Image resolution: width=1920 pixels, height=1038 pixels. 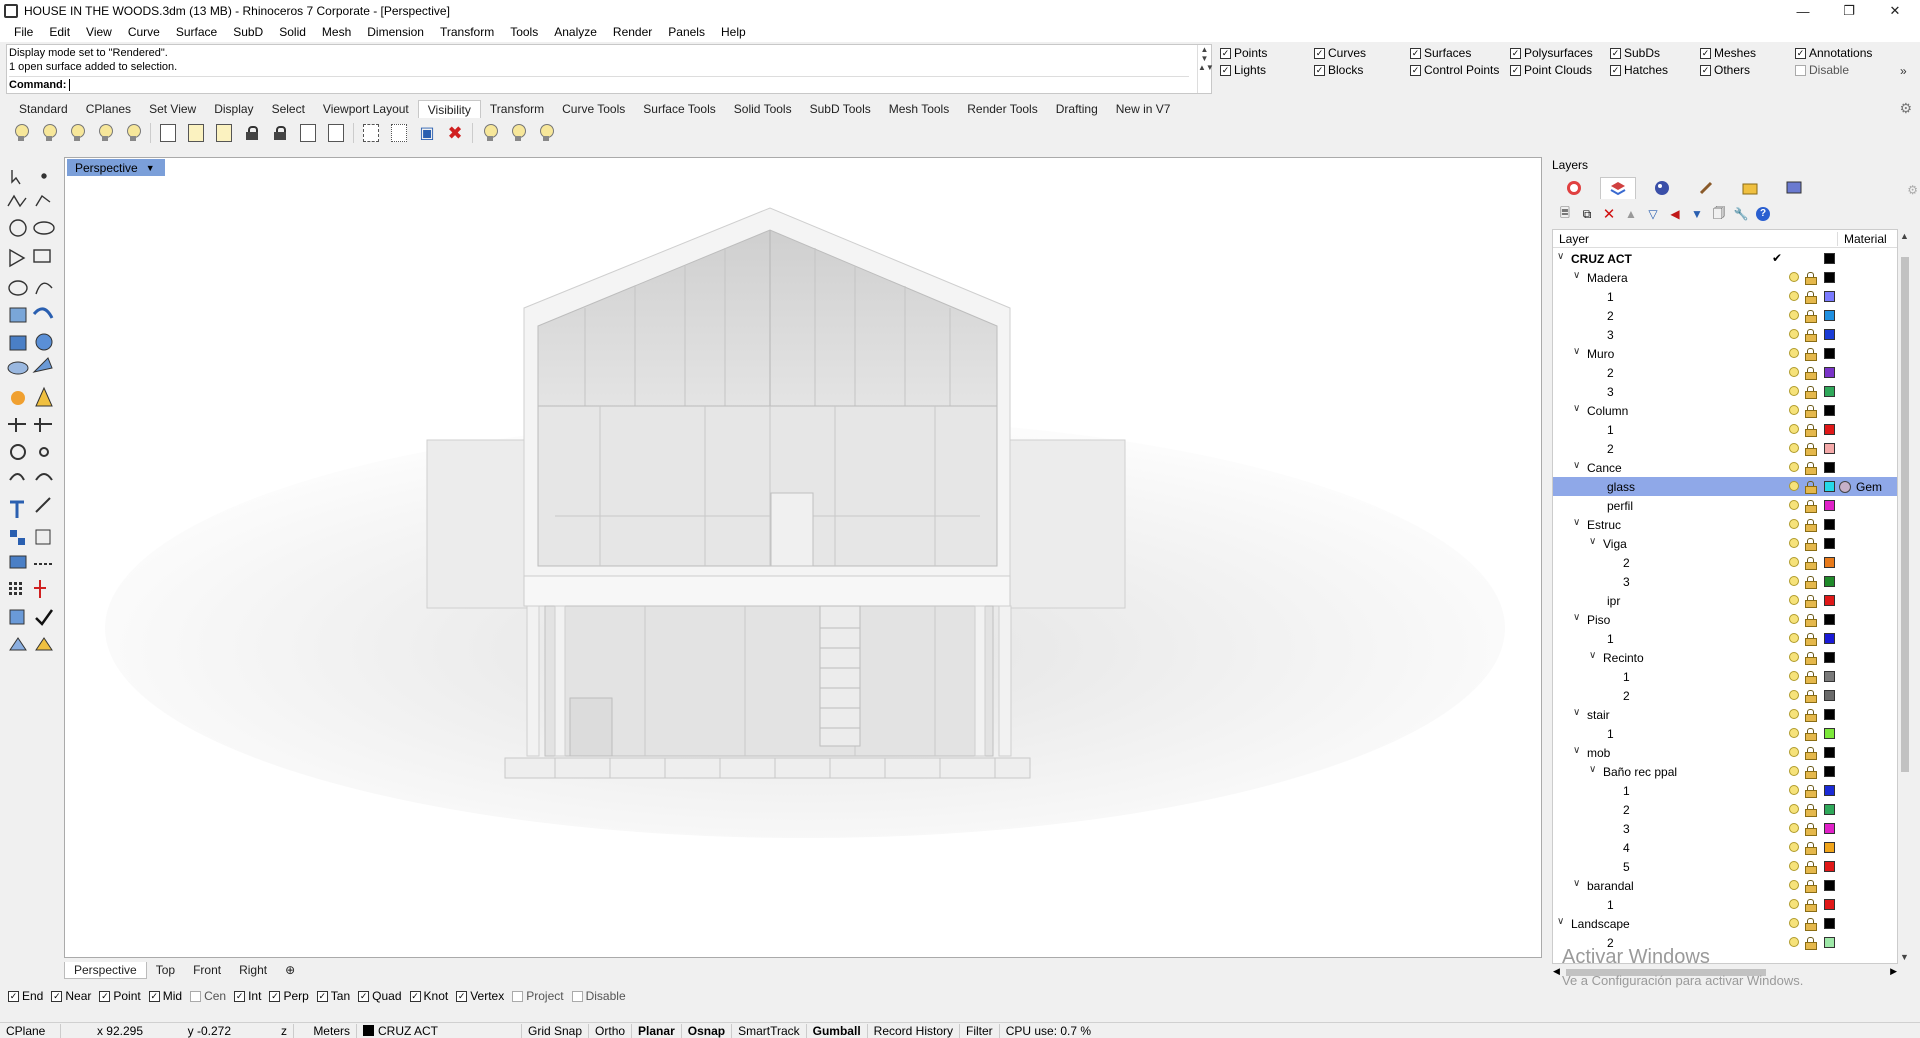 What do you see at coordinates (71, 996) in the screenshot?
I see `osnap-near-checkbox: ✓ Near` at bounding box center [71, 996].